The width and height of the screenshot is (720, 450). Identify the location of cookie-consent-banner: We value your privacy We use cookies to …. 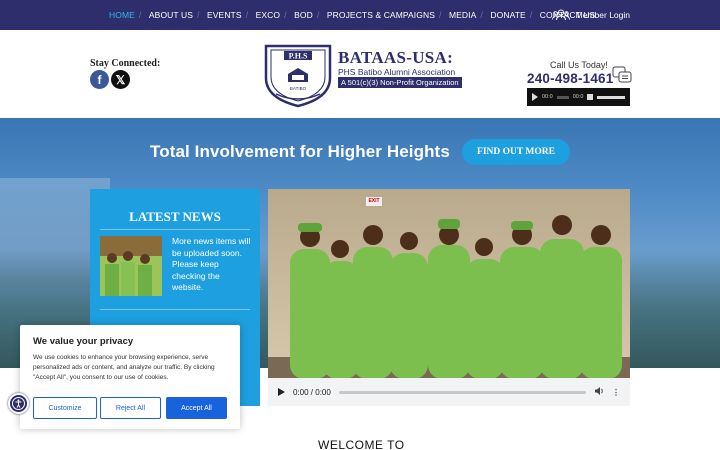
(130, 377).